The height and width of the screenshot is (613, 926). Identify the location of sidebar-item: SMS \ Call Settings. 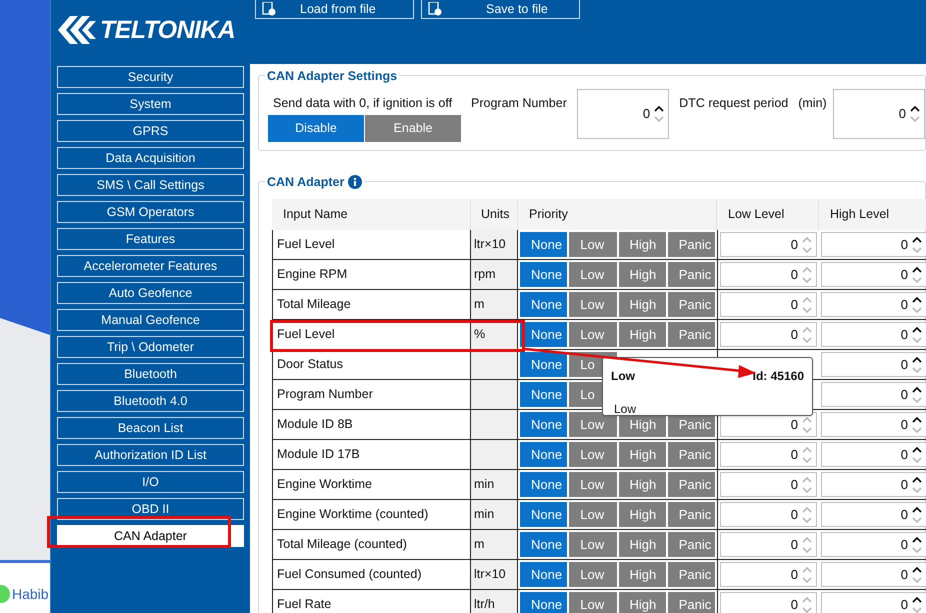
(150, 185).